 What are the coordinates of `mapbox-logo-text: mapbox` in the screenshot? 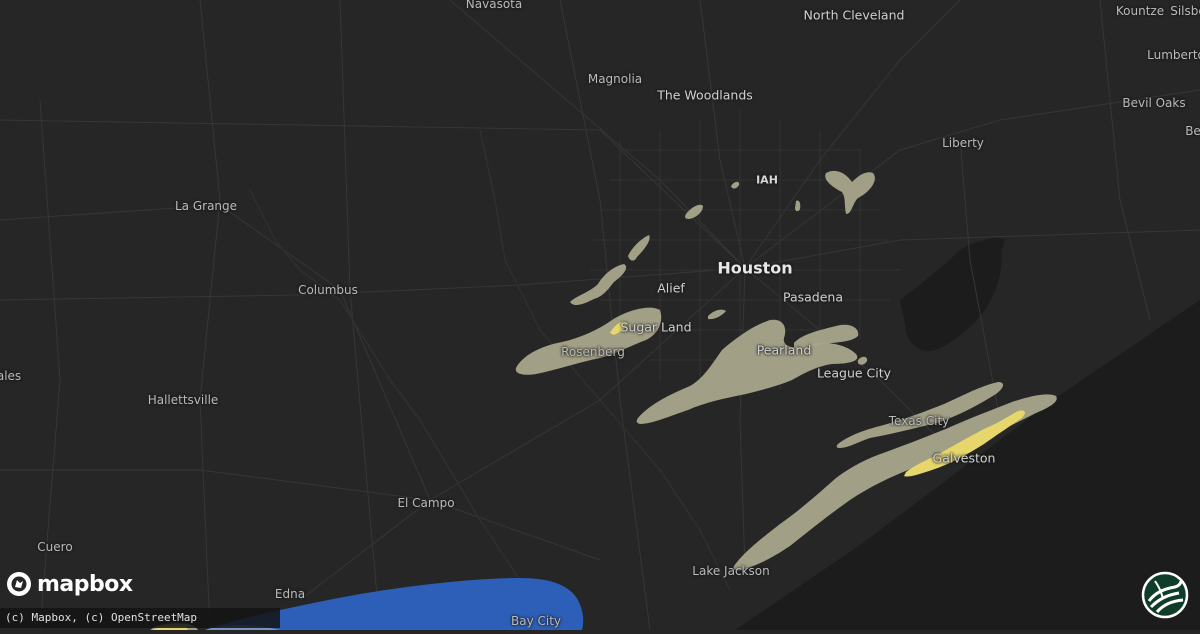 It's located at (85, 584).